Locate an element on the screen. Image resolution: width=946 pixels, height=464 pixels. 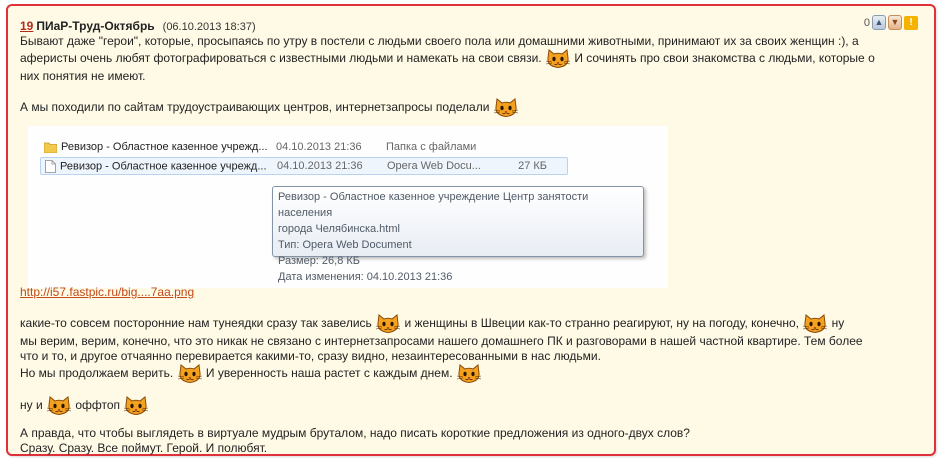
tooltip-line: города Челябинска.html is located at coordinates (339, 229).